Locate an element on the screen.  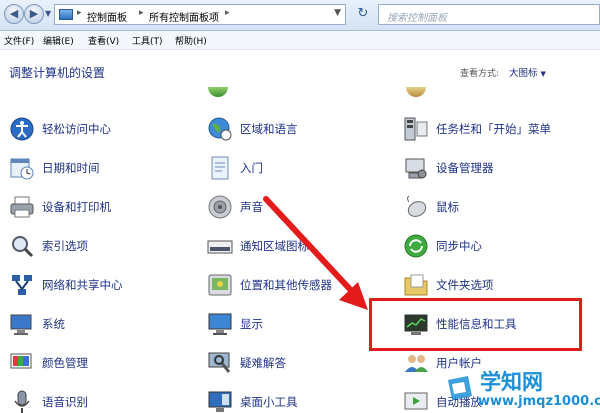
breadcrumb: ▸ 控制面板 ▸ 所有控制面板项 ▸ ▼ is located at coordinates (200, 14).